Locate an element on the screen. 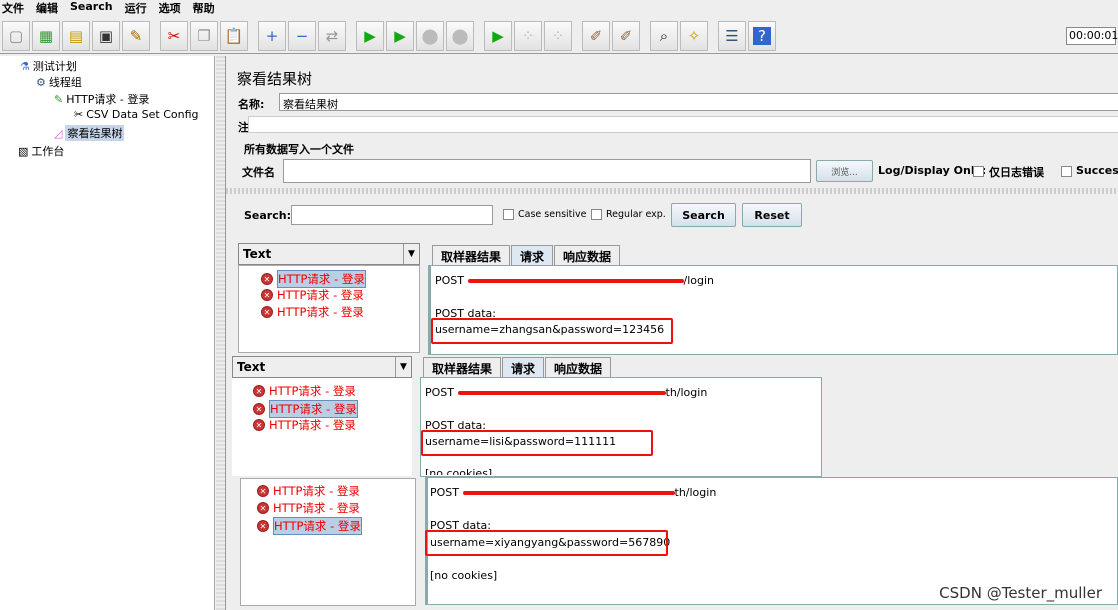  tree-node-thread-group: ⚙ 线程组 is located at coordinates (59, 82).